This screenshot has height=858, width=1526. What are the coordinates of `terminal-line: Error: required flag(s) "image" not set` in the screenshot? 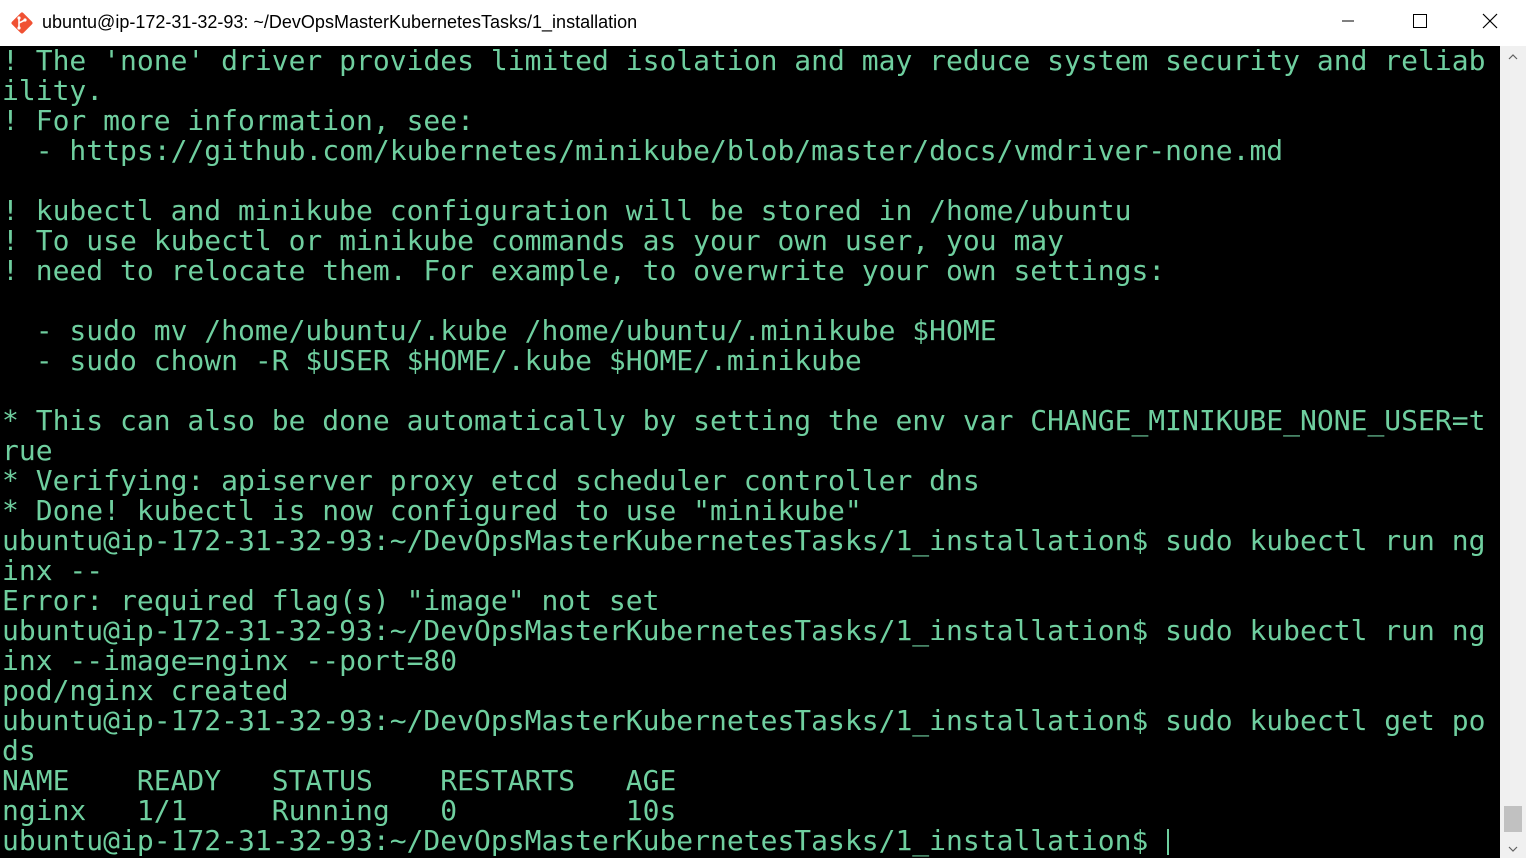 It's located at (331, 600).